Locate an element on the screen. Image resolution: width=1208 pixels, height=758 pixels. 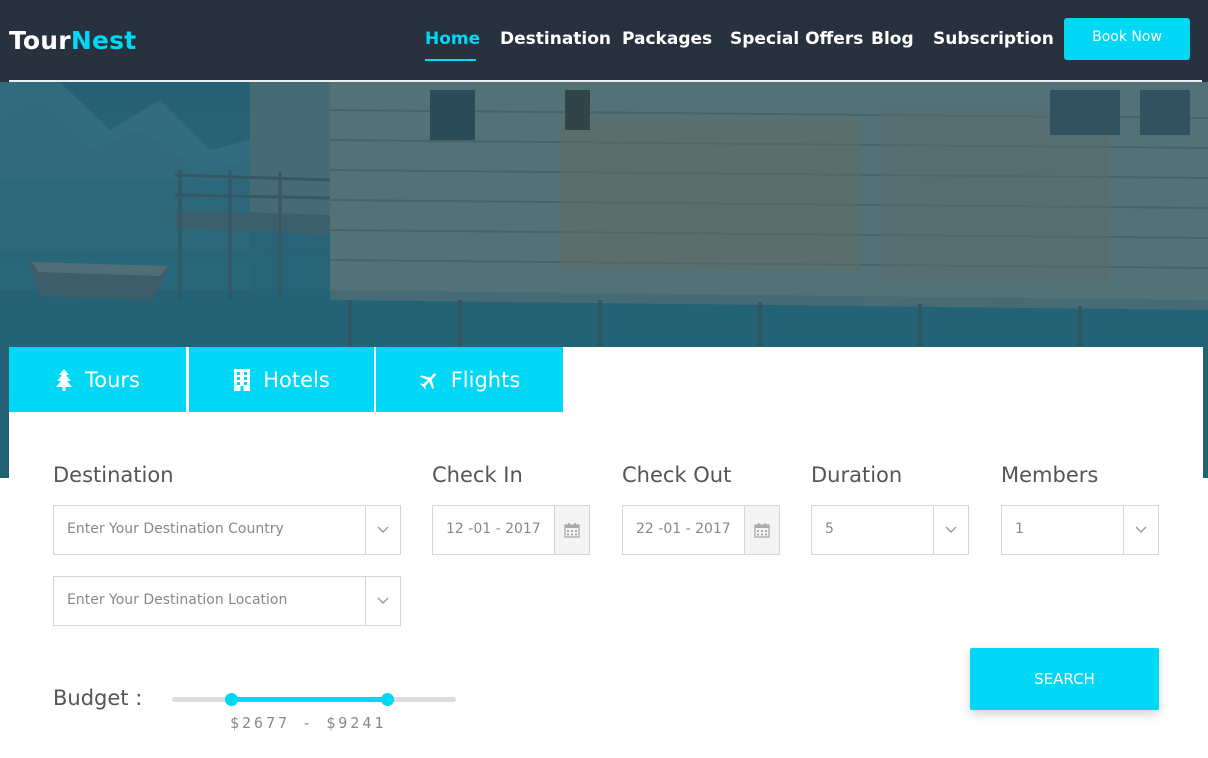
destination-location-select: Enter Your Destination Location is located at coordinates (227, 601).